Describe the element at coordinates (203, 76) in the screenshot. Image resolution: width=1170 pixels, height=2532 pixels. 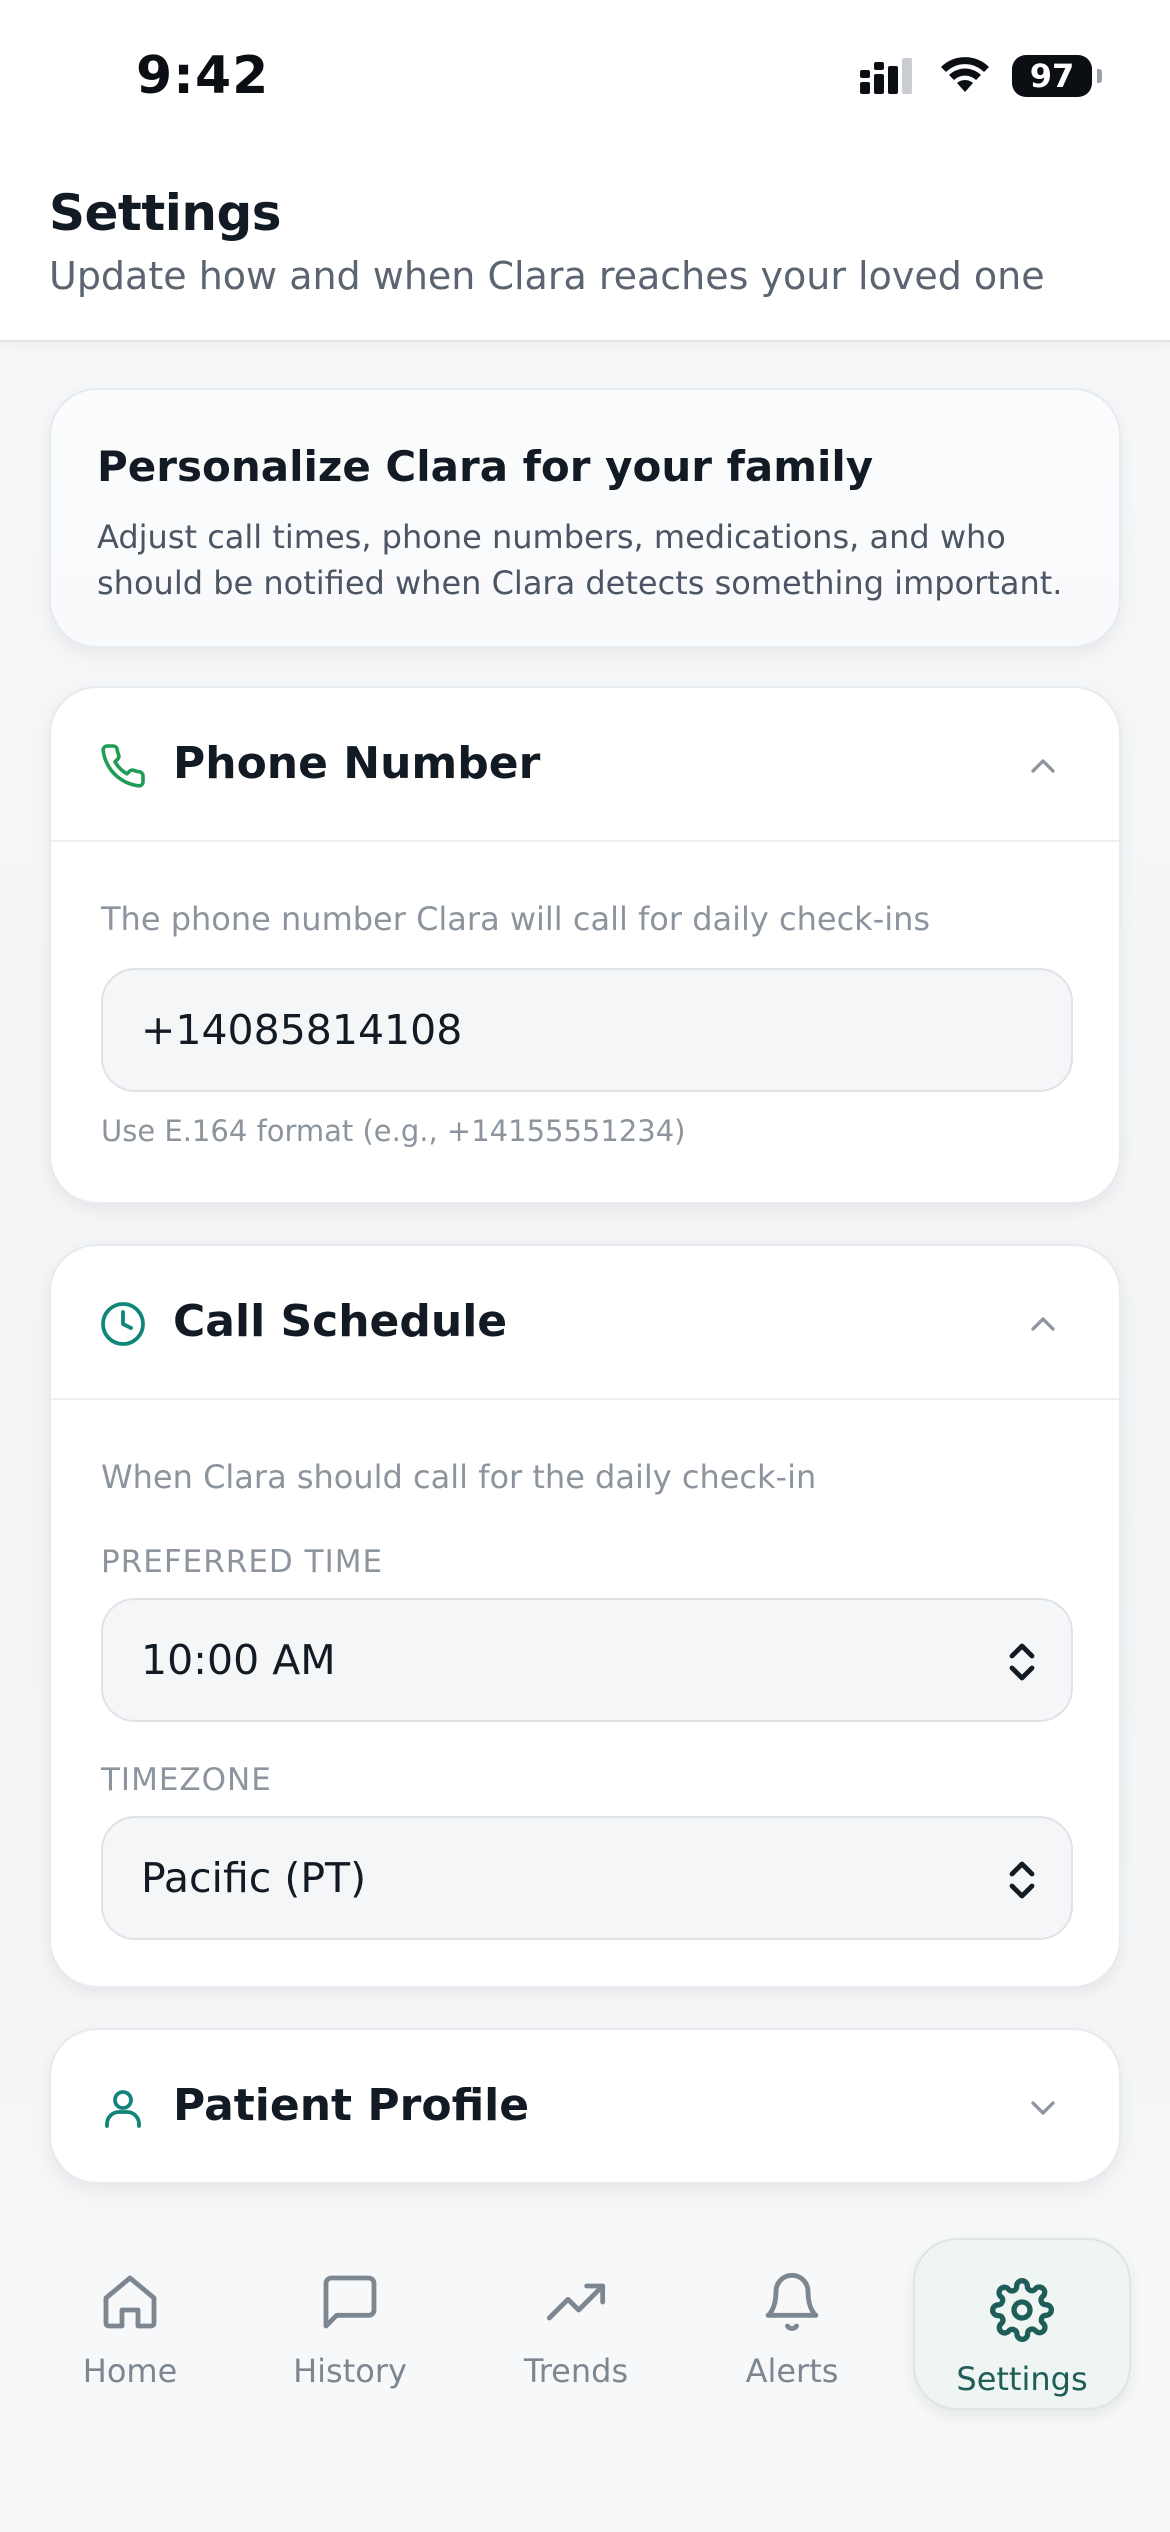
I see `status-time: 9:42` at that location.